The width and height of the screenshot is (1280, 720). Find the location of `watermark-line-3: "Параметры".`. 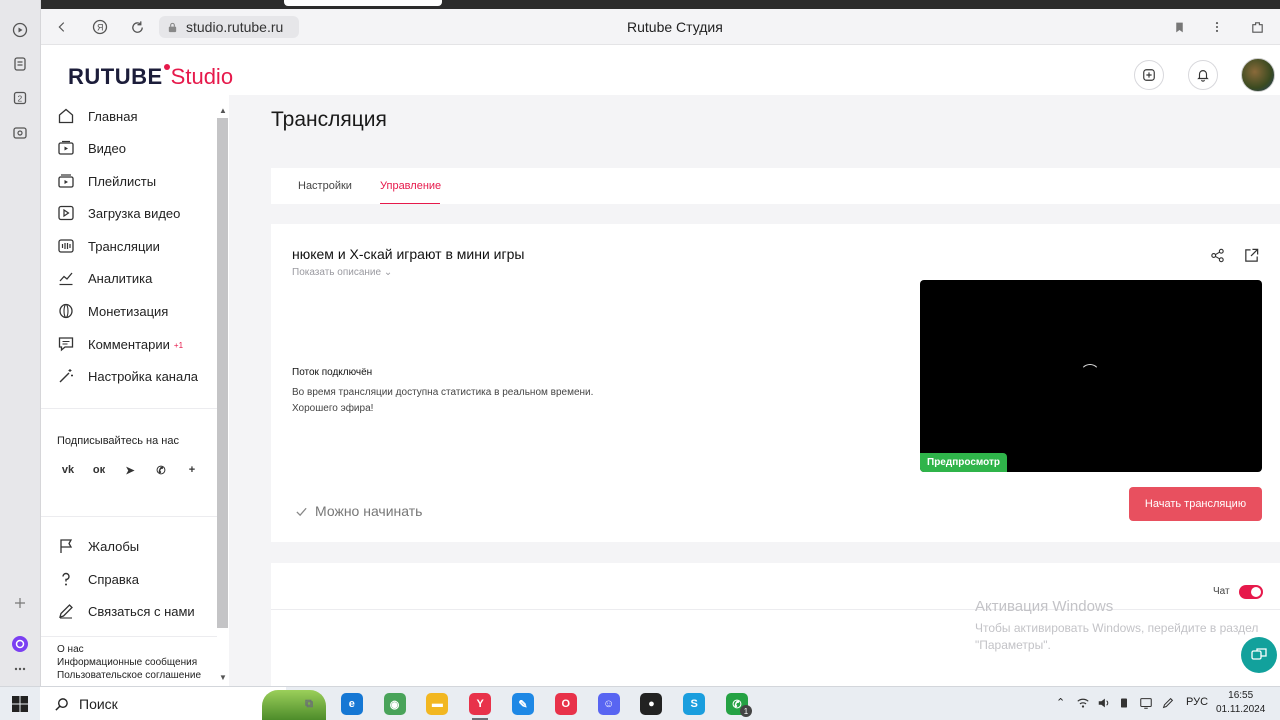

watermark-line-3: "Параметры". is located at coordinates (1013, 645).